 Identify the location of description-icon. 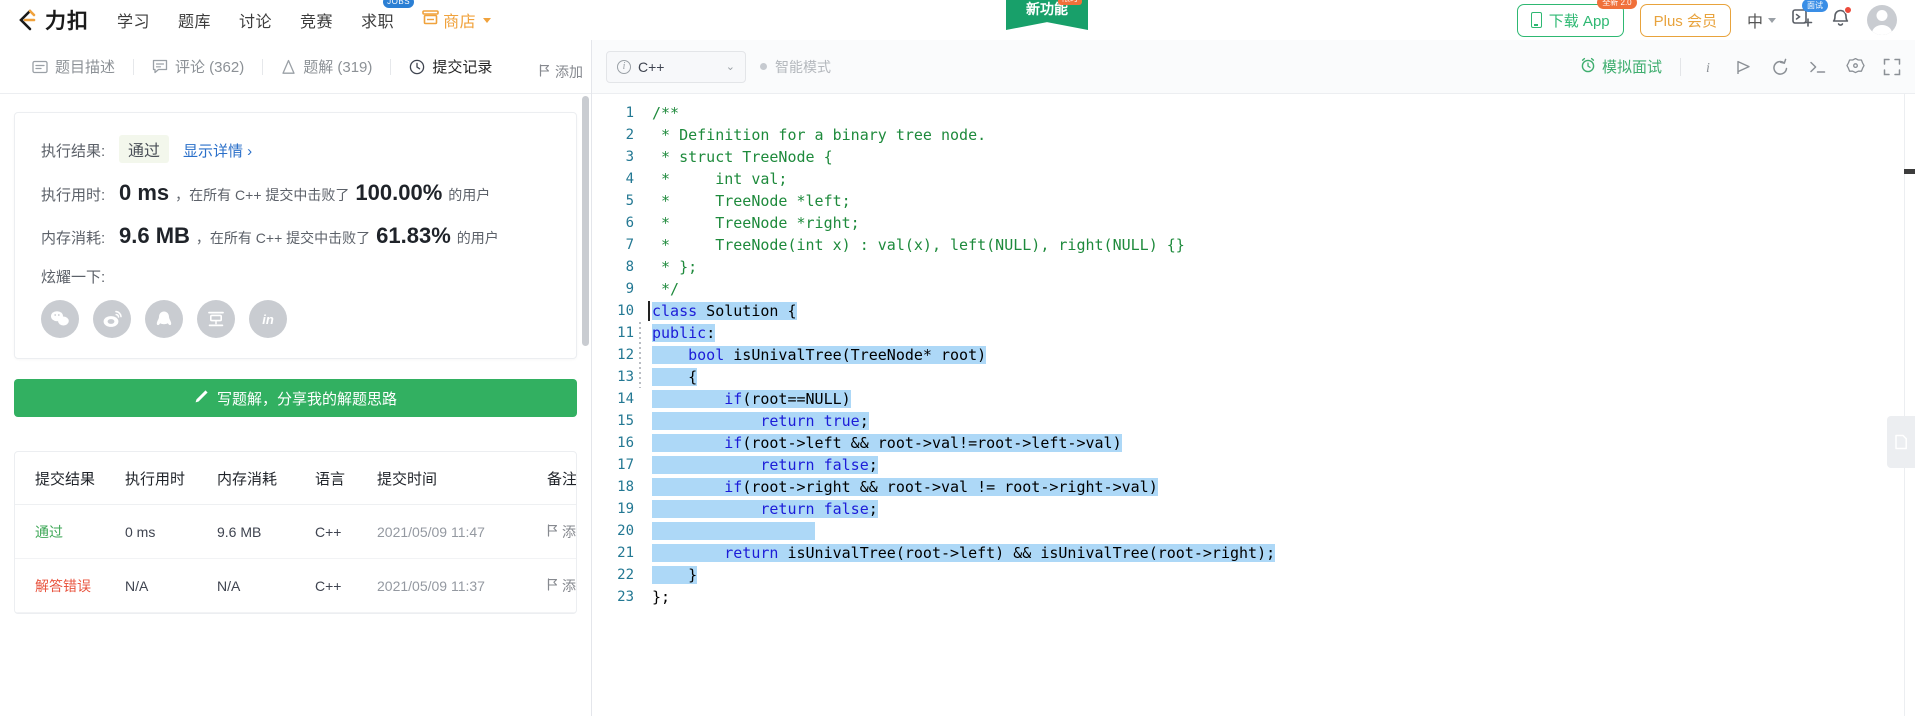
(40, 67).